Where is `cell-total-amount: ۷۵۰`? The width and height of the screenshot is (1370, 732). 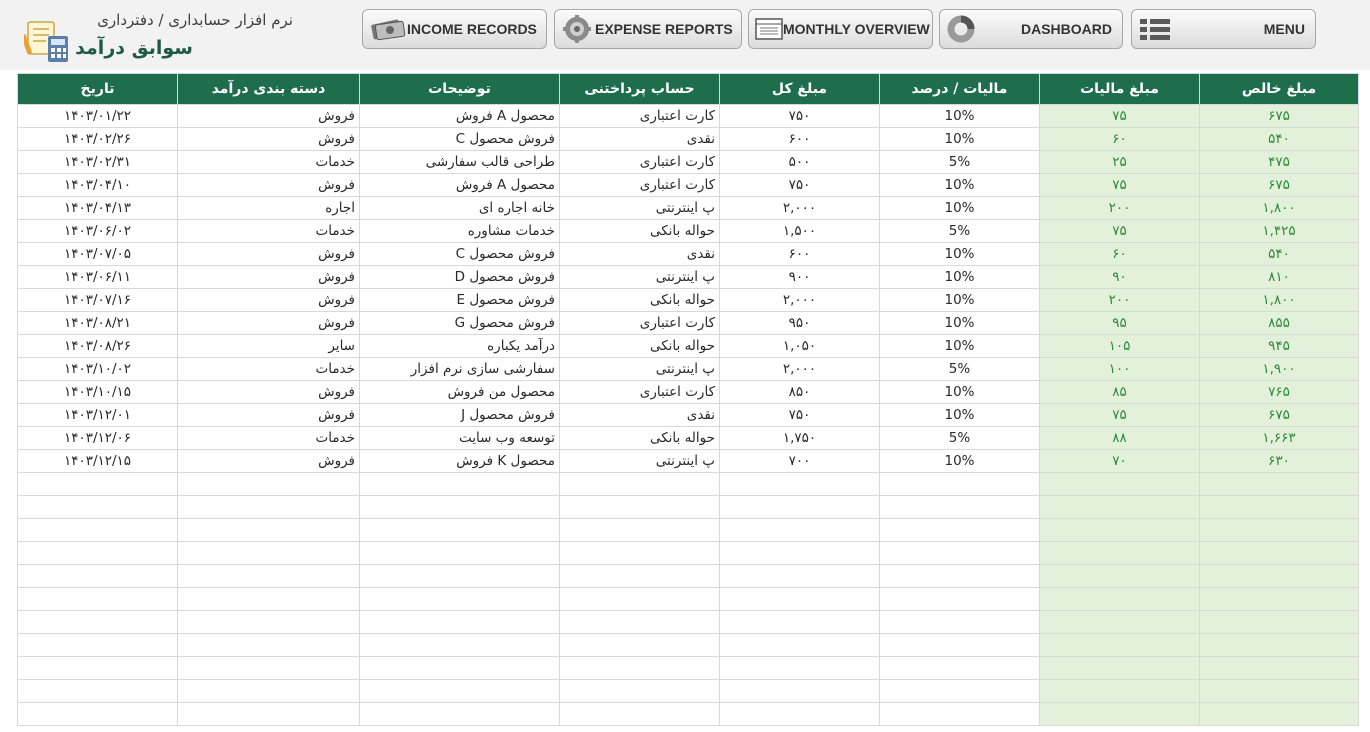 cell-total-amount: ۷۵۰ is located at coordinates (799, 415).